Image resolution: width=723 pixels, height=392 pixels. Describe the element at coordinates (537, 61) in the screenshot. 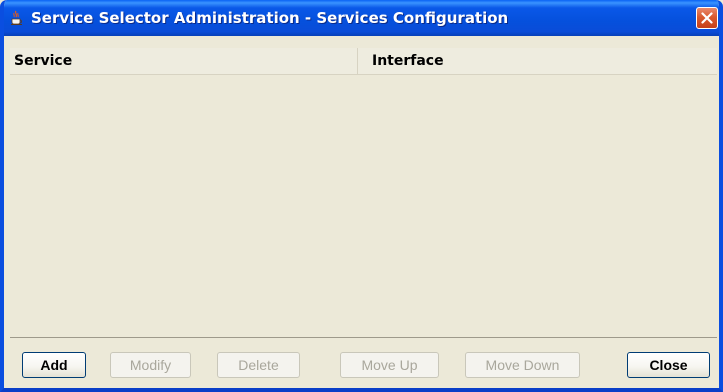

I see `column-header-interface: Interface` at that location.